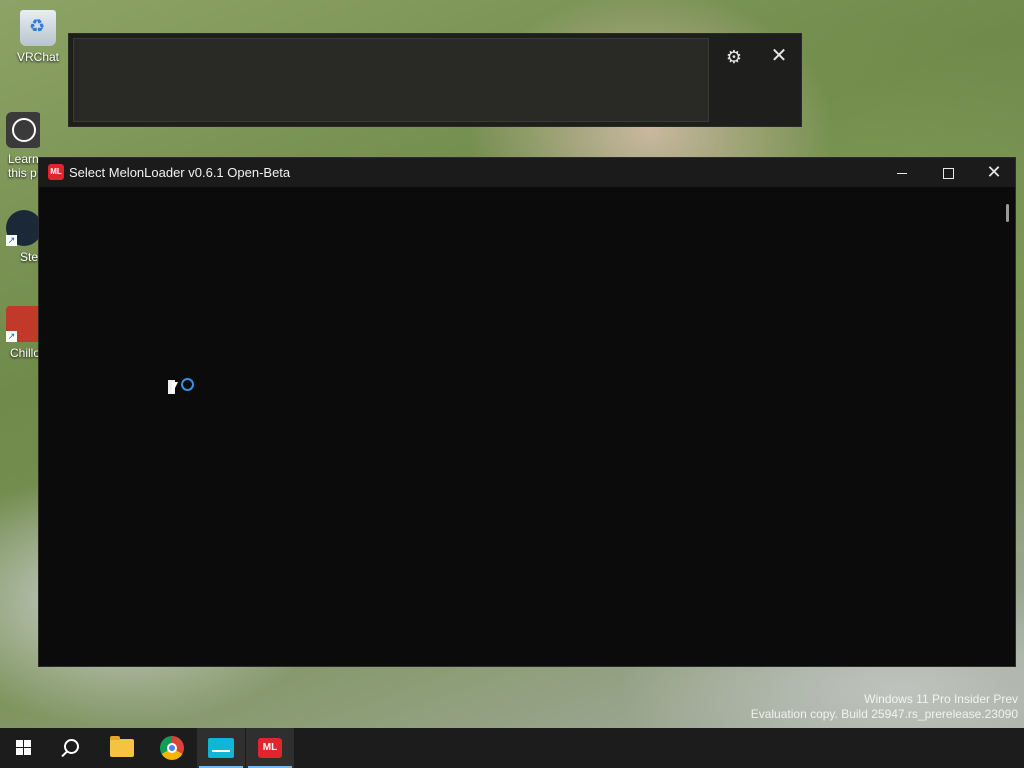 This screenshot has width=1024, height=768. What do you see at coordinates (175, 388) in the screenshot?
I see `mouse-pointer-icon` at bounding box center [175, 388].